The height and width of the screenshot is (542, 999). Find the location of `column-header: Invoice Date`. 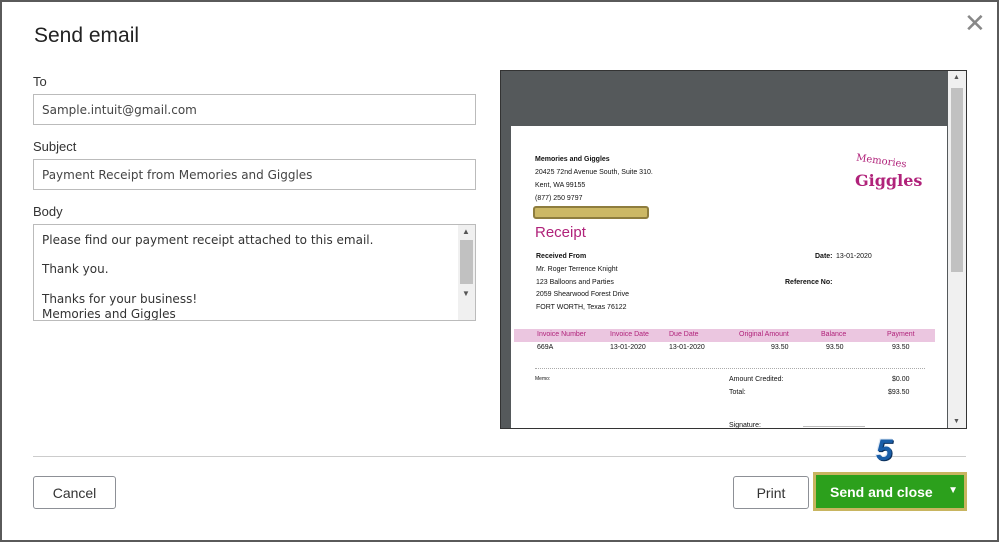

column-header: Invoice Date is located at coordinates (629, 334).